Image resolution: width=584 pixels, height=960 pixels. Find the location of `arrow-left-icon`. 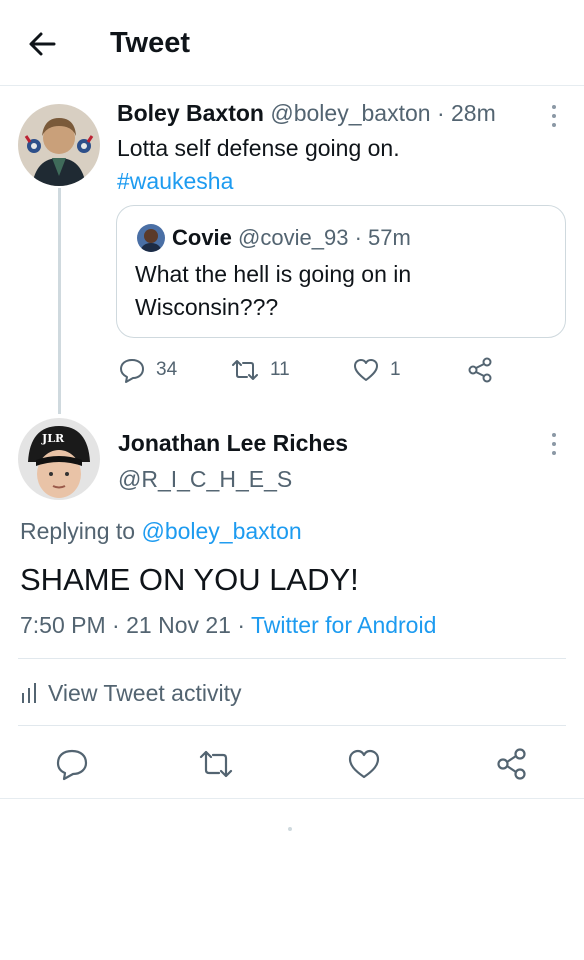

arrow-left-icon is located at coordinates (42, 44).